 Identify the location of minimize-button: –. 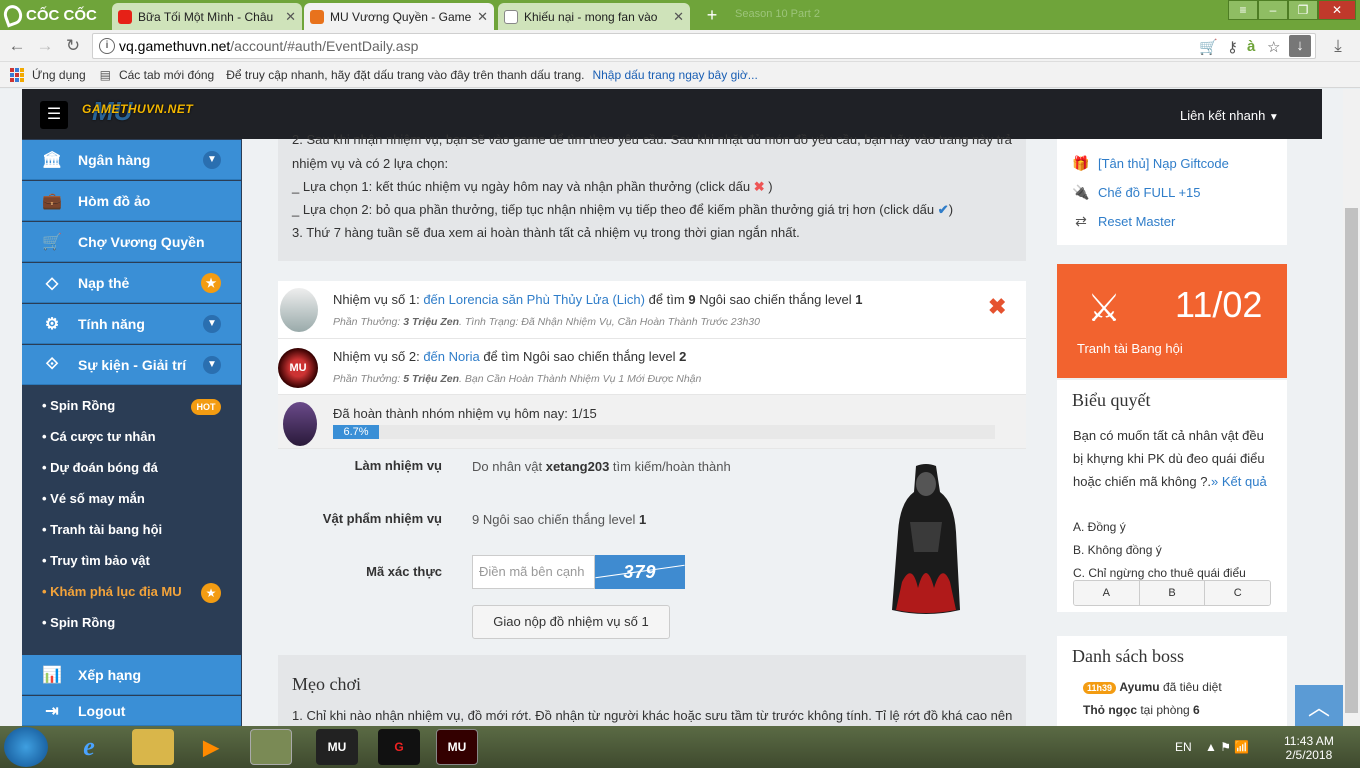
(1273, 10).